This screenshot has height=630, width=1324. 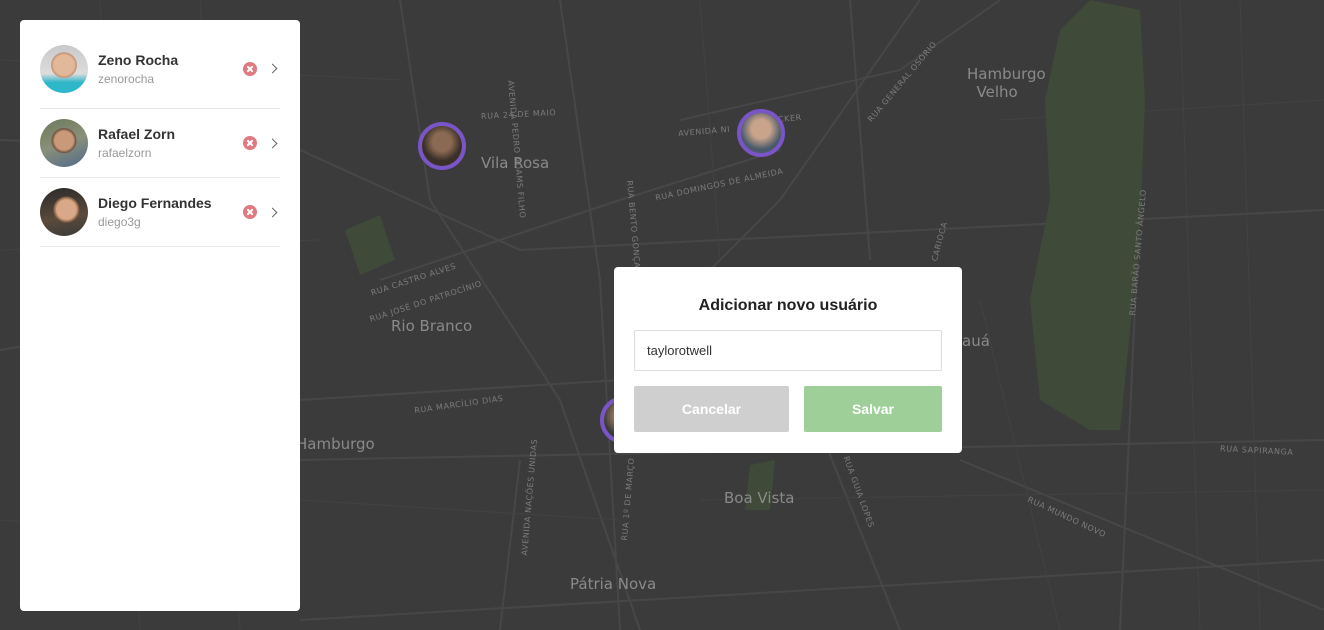 What do you see at coordinates (137, 134) in the screenshot?
I see `user-name: Rafael Zorn` at bounding box center [137, 134].